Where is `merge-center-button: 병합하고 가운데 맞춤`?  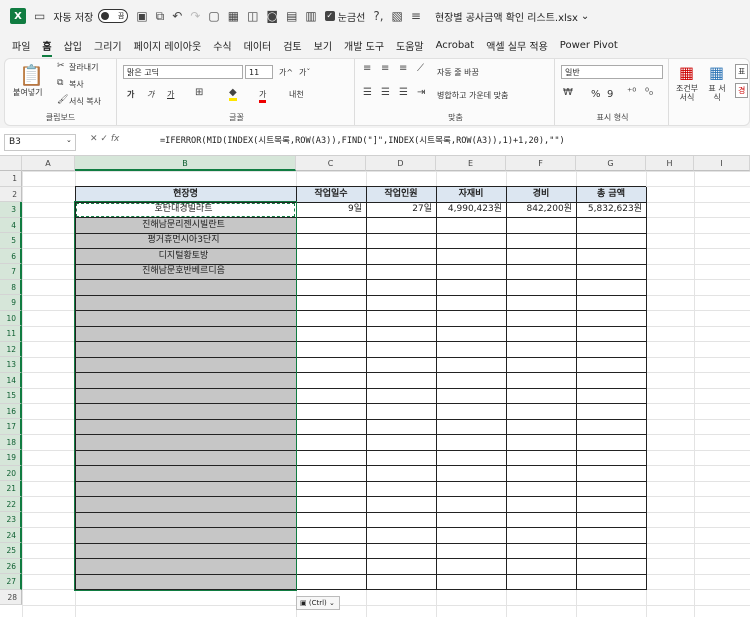 merge-center-button: 병합하고 가운데 맞춤 is located at coordinates (472, 95).